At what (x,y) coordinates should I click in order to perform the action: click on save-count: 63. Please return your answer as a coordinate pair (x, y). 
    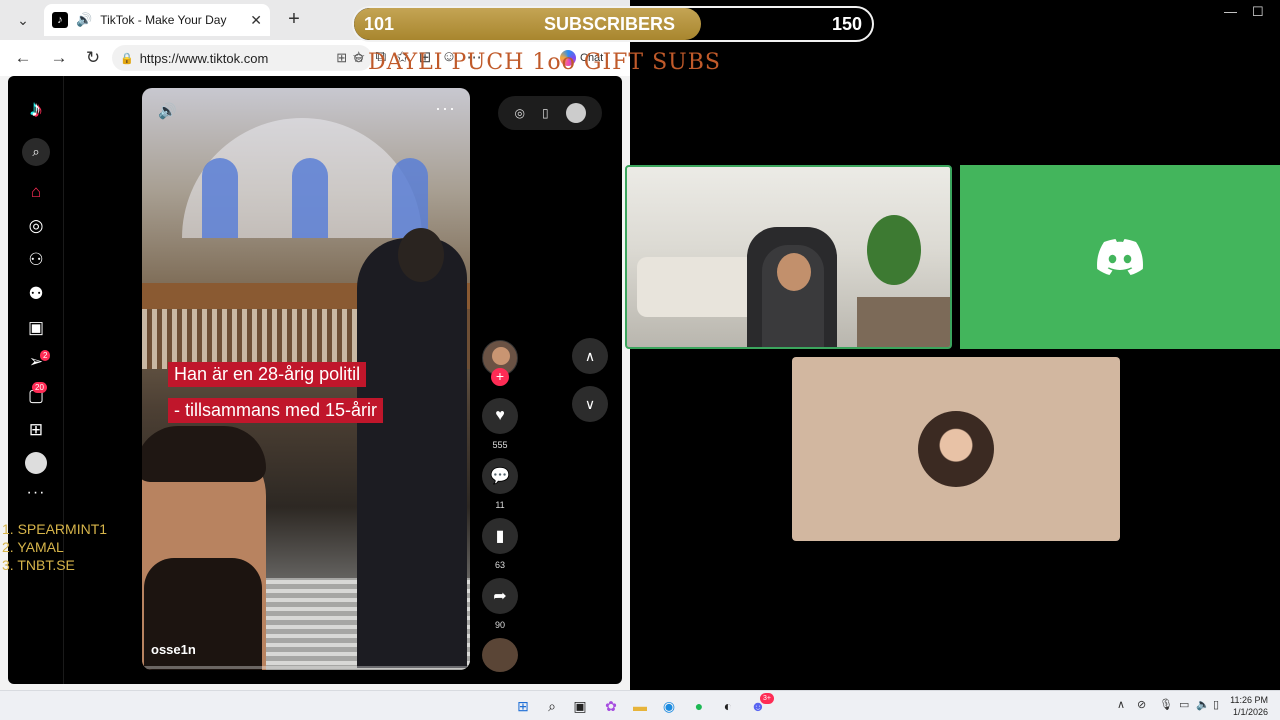
    Looking at the image, I should click on (499, 565).